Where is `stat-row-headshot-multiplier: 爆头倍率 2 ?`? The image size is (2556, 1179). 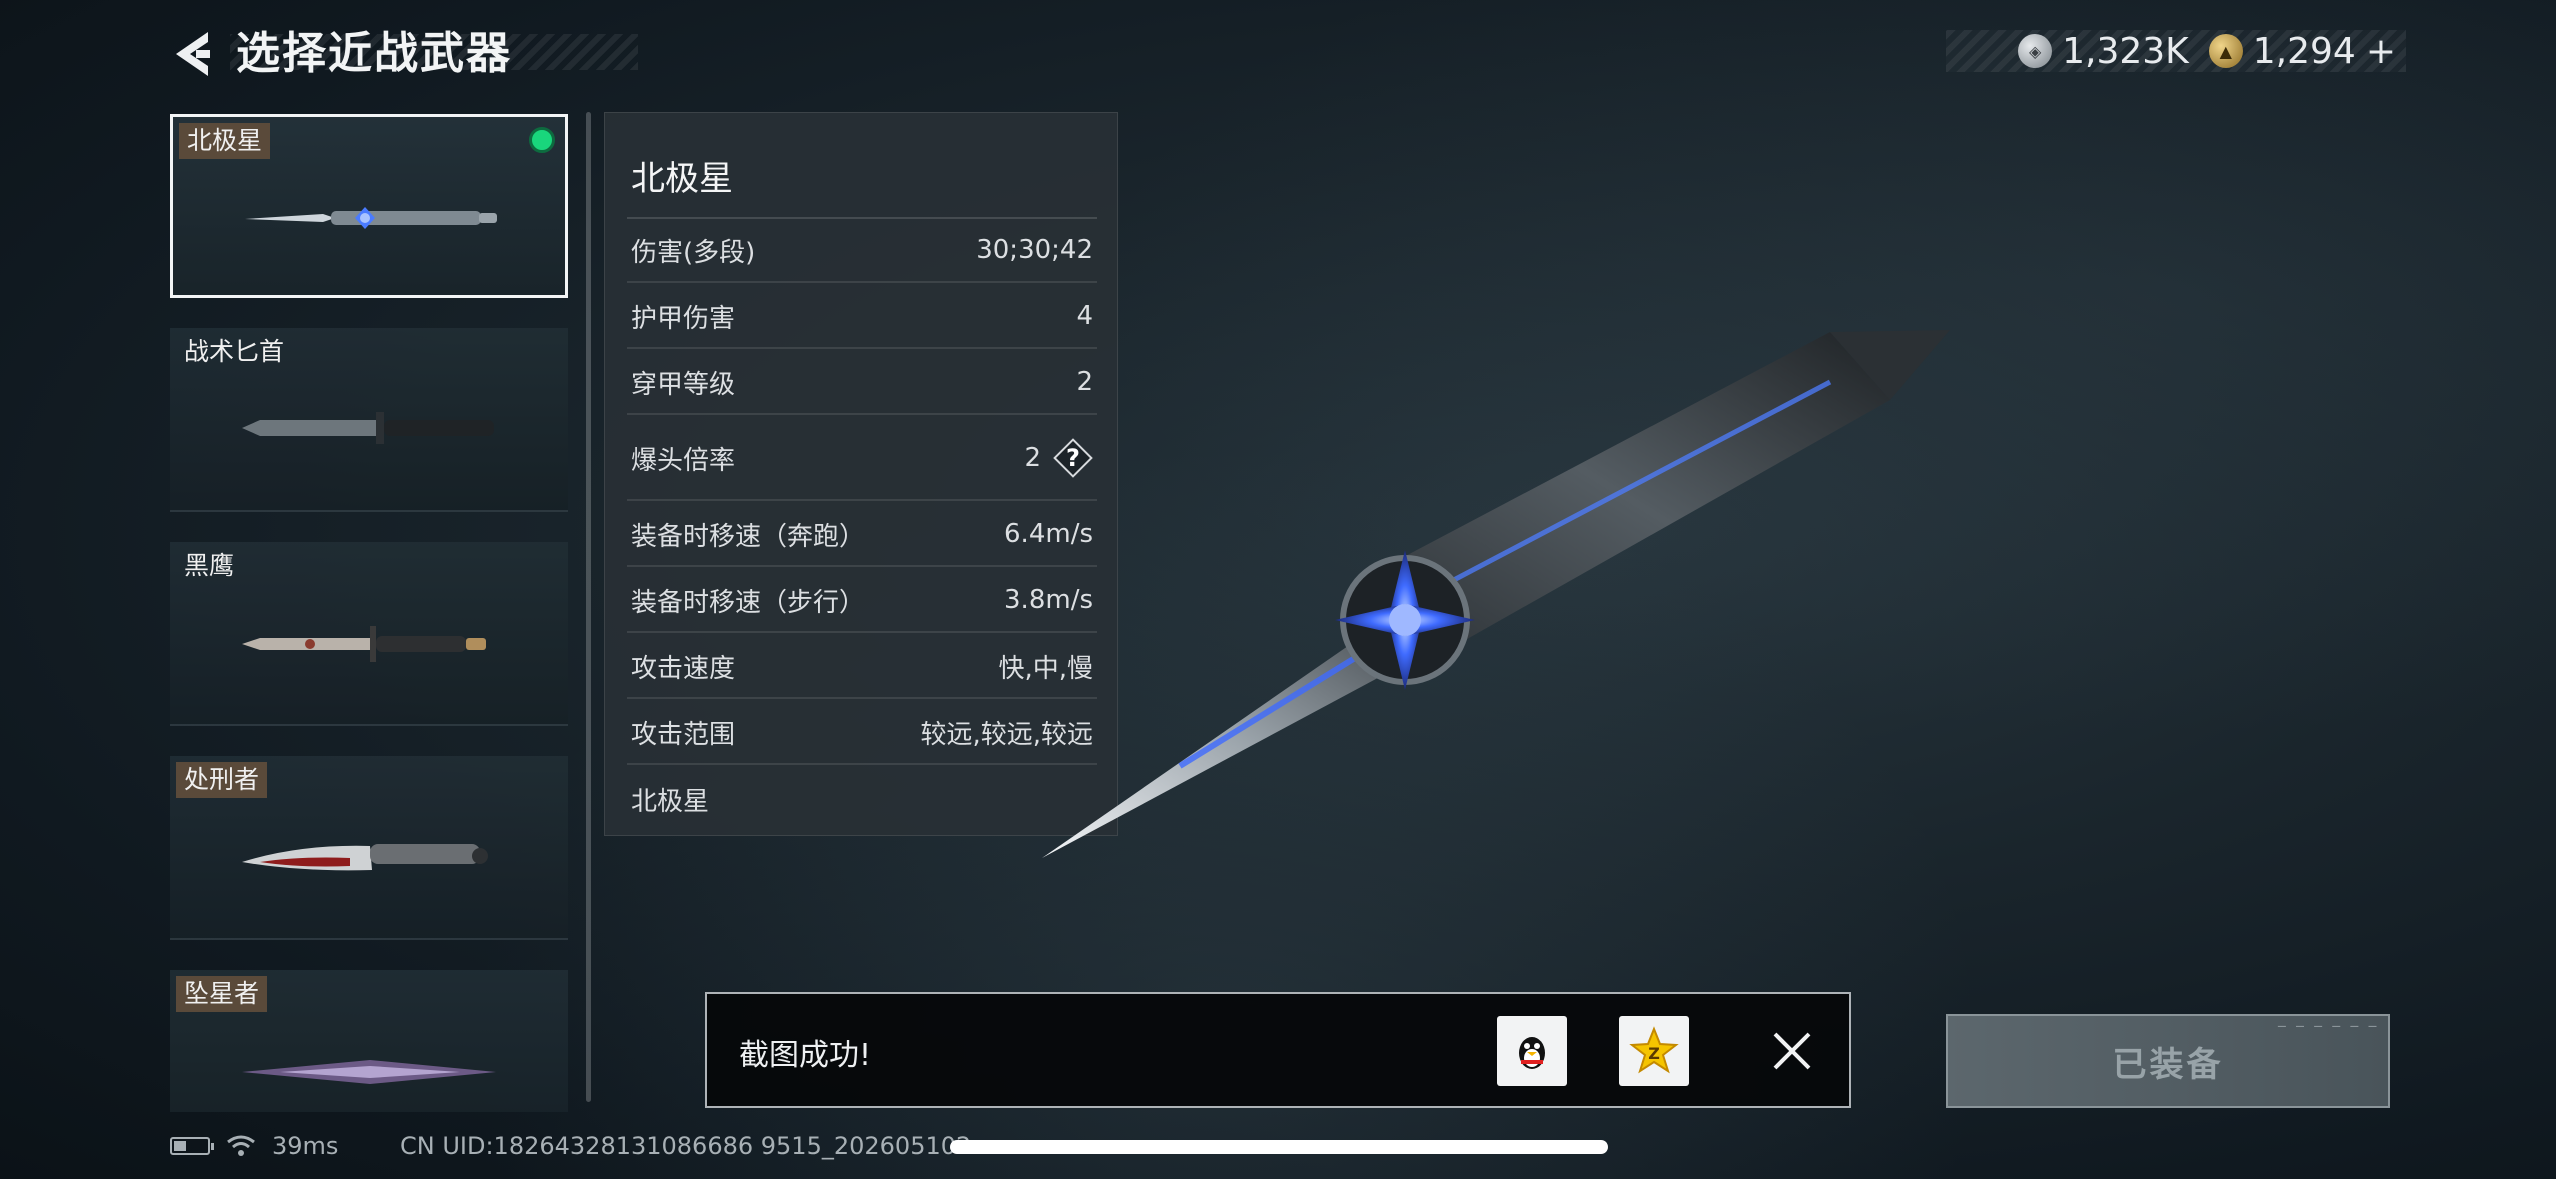
stat-row-headshot-multiplier: 爆头倍率 2 ? is located at coordinates (862, 459).